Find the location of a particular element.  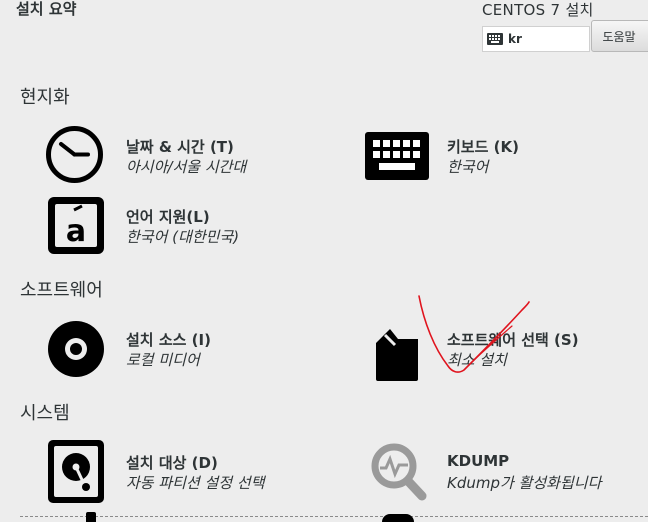

spoke-language-title: 언어 지원(L) is located at coordinates (168, 217).